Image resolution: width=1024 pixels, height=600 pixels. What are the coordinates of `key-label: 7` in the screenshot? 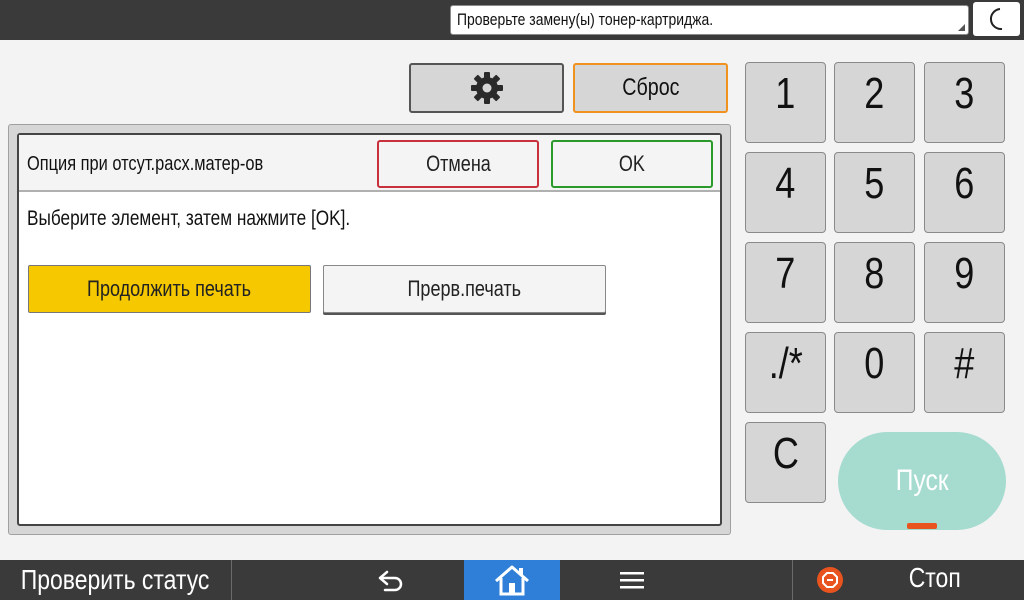 It's located at (785, 273).